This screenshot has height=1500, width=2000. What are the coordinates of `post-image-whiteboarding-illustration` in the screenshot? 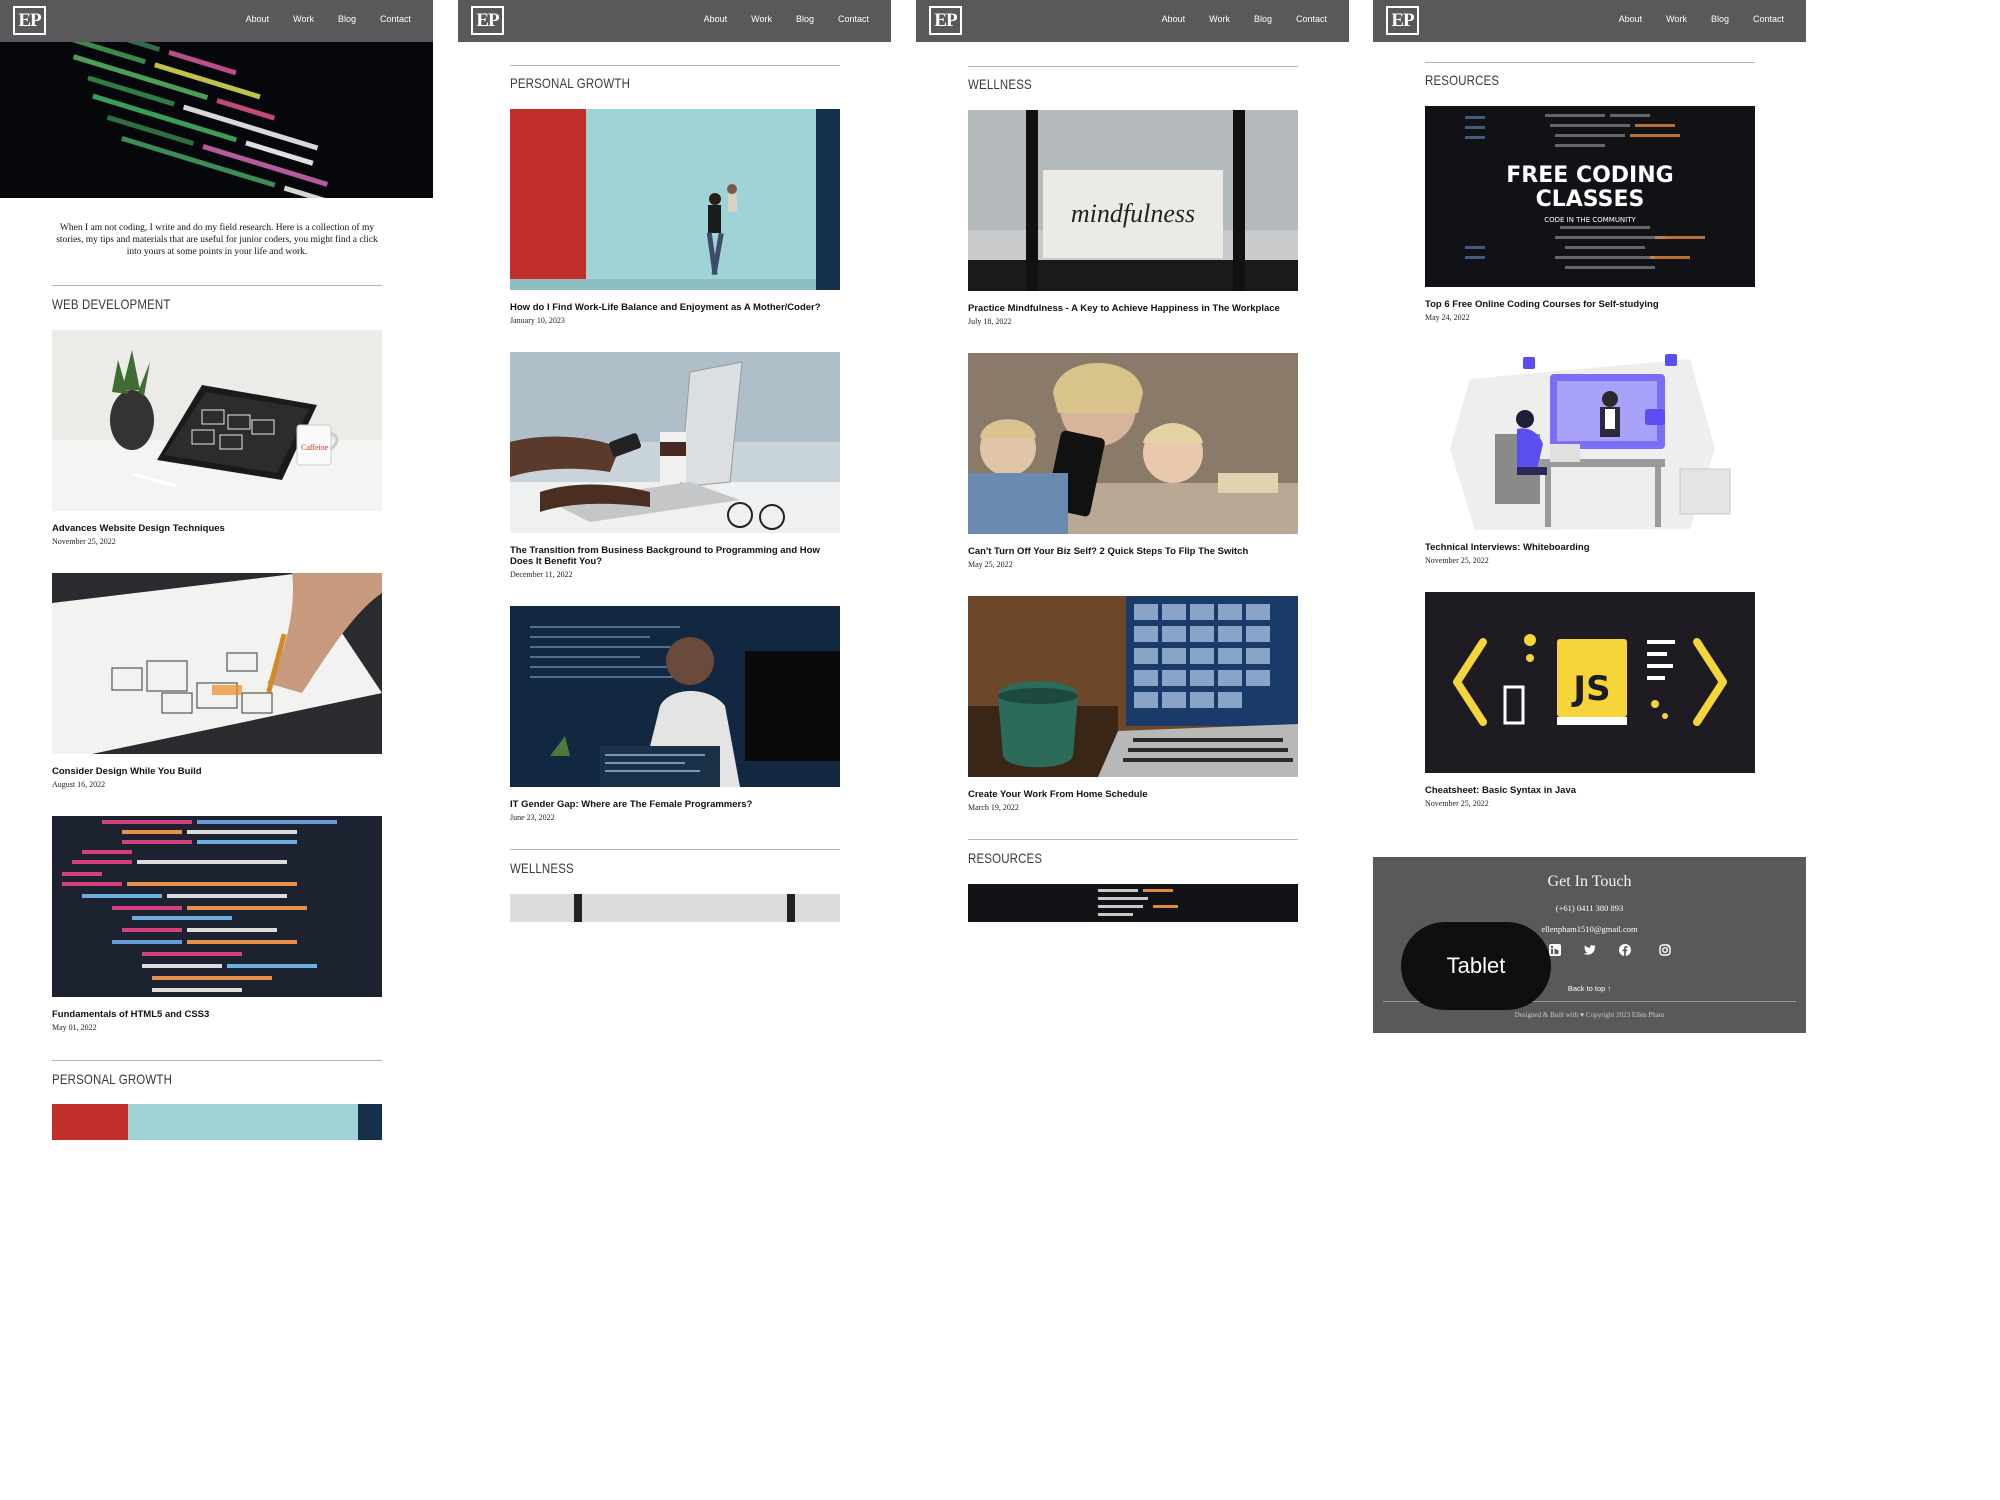 It's located at (1590, 439).